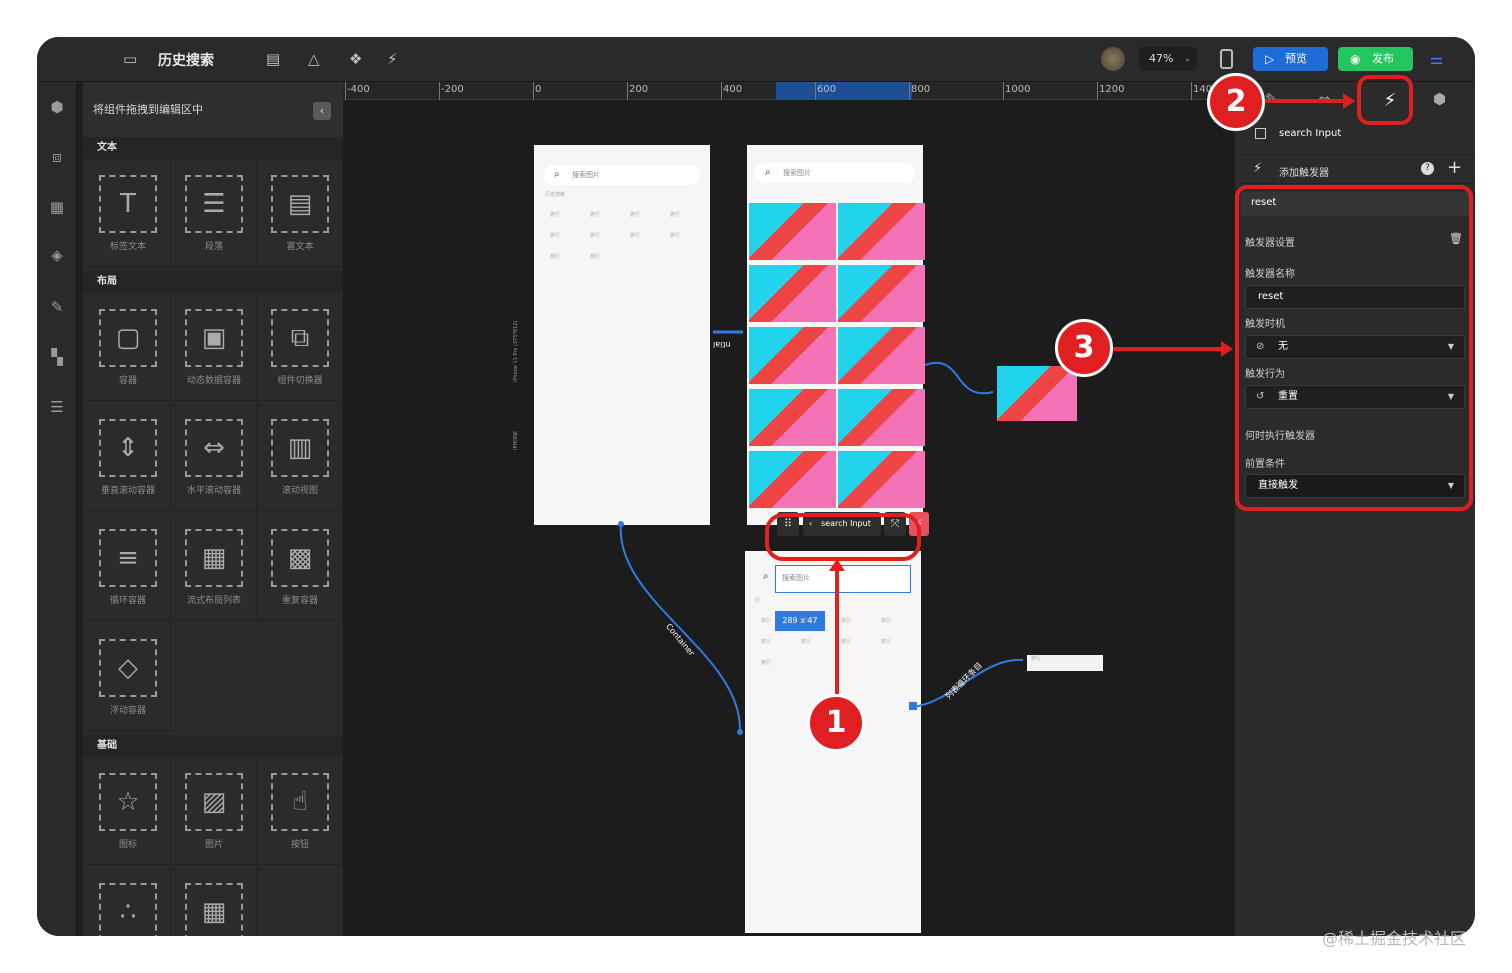 The width and height of the screenshot is (1512, 973). What do you see at coordinates (1427, 168) in the screenshot?
I see `help-icon: ?` at bounding box center [1427, 168].